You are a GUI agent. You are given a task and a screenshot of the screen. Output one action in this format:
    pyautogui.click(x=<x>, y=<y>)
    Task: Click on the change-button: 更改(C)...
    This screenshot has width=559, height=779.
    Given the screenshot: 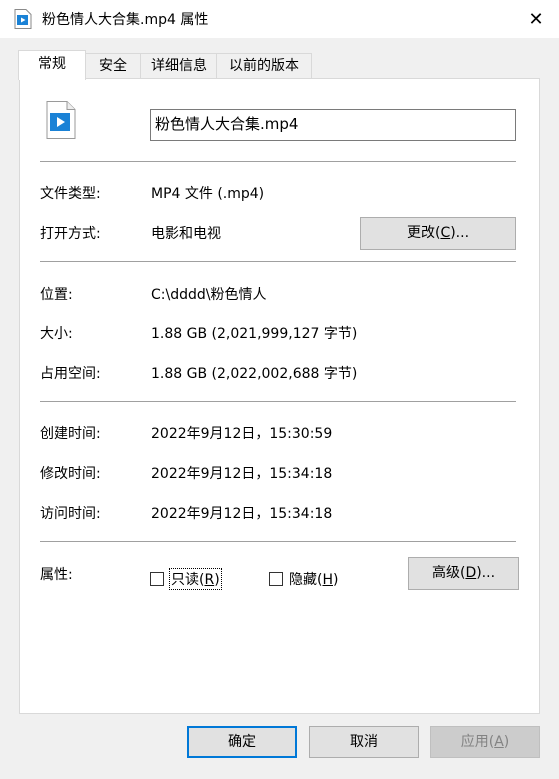 What is the action you would take?
    pyautogui.click(x=438, y=233)
    